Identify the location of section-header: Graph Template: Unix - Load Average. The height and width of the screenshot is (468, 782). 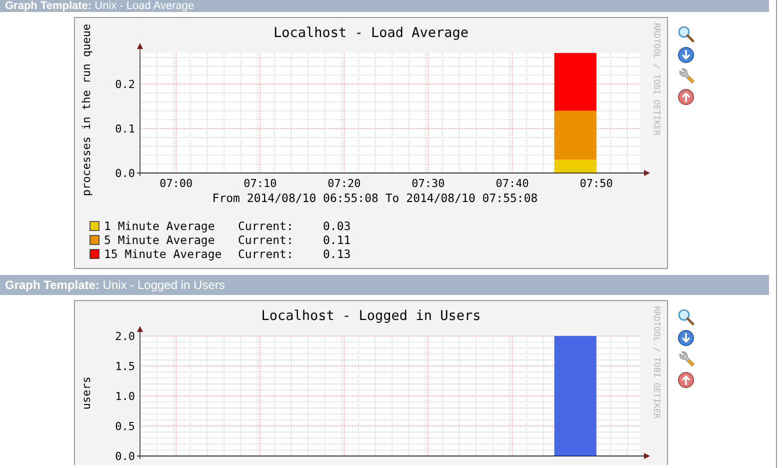
(384, 6).